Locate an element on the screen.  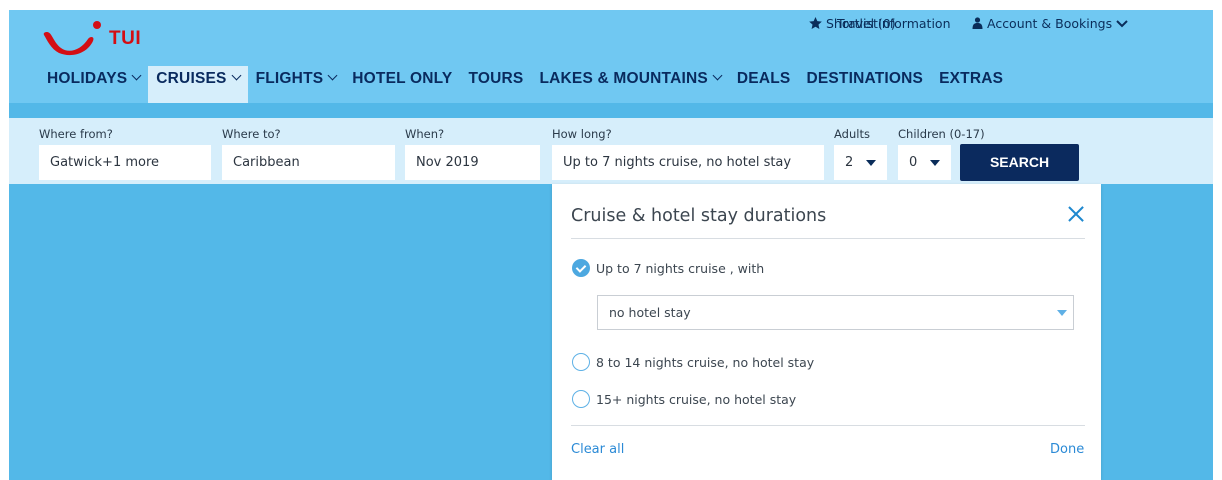
nav-destinations-label: DESTINATIONS is located at coordinates (865, 78).